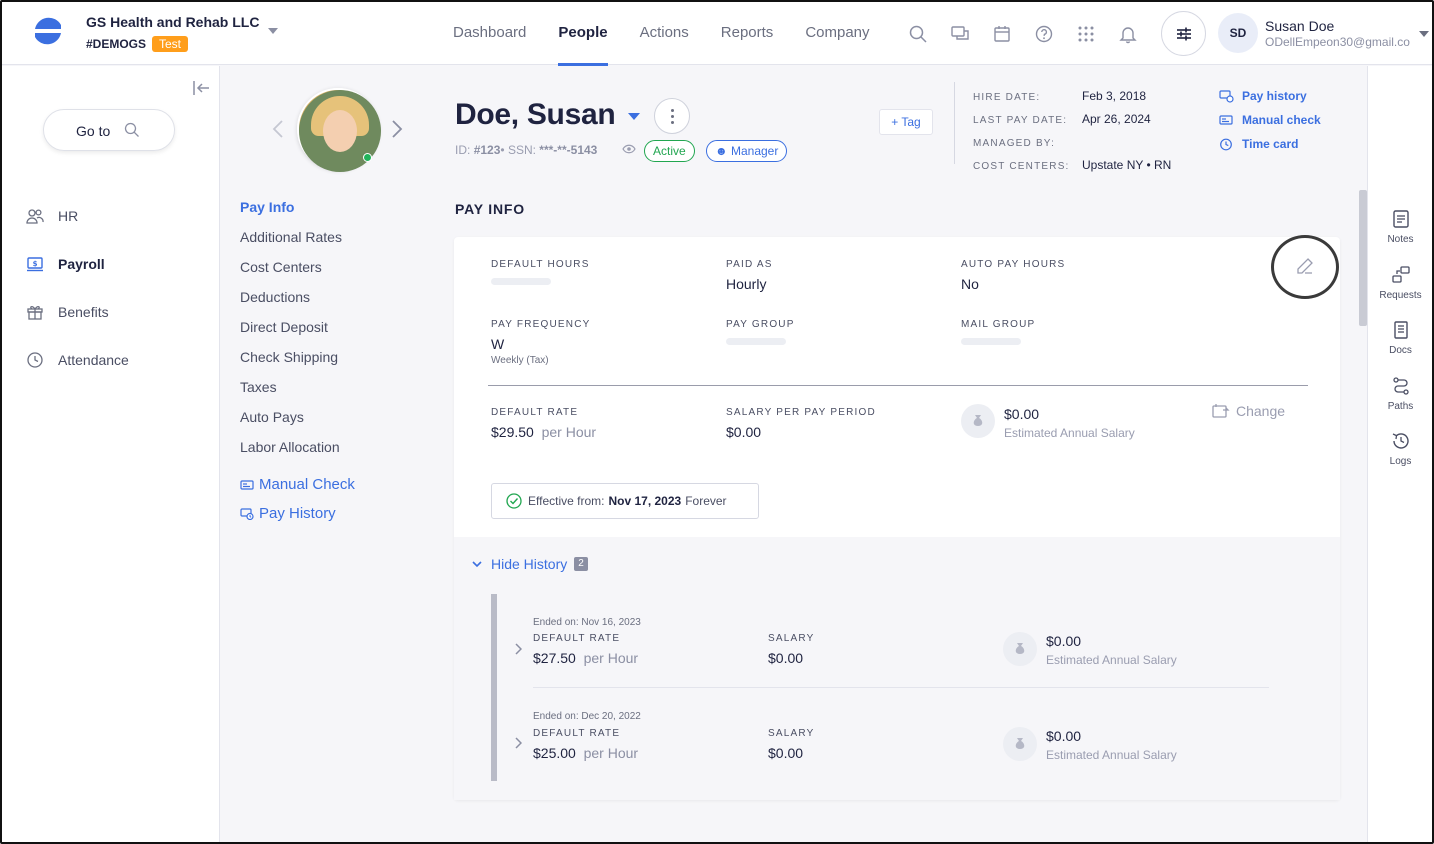 The height and width of the screenshot is (844, 1434). What do you see at coordinates (1400, 295) in the screenshot?
I see `rail-label: Requests` at bounding box center [1400, 295].